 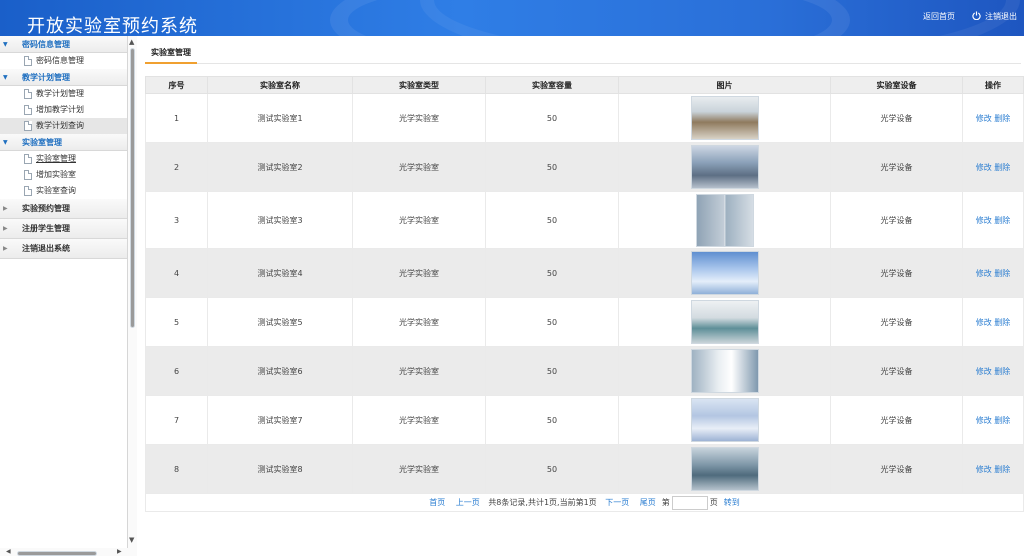 I want to click on sidebar-item-add-lab: 增加实验室, so click(x=63, y=175).